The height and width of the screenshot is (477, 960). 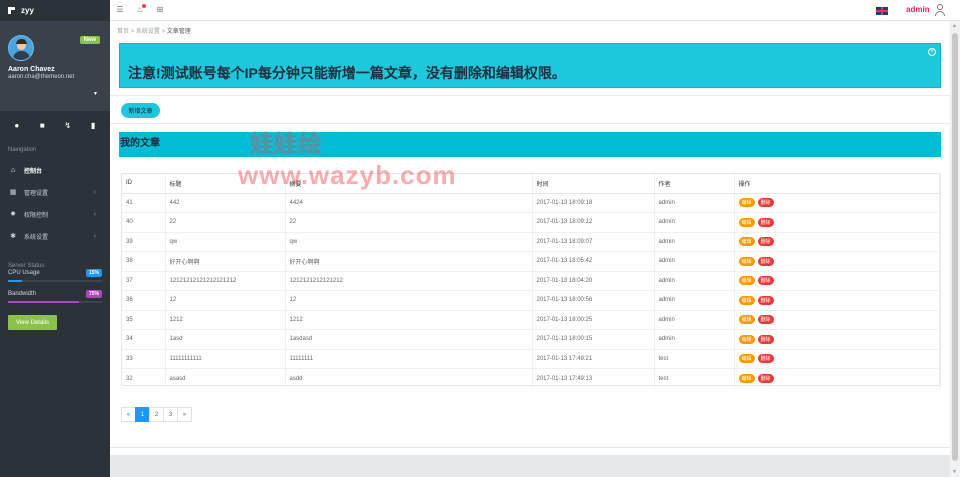 I want to click on table-row: 35 1212 1212 2017-01-13 18:00:25 admin 编辑 删除, so click(x=531, y=320).